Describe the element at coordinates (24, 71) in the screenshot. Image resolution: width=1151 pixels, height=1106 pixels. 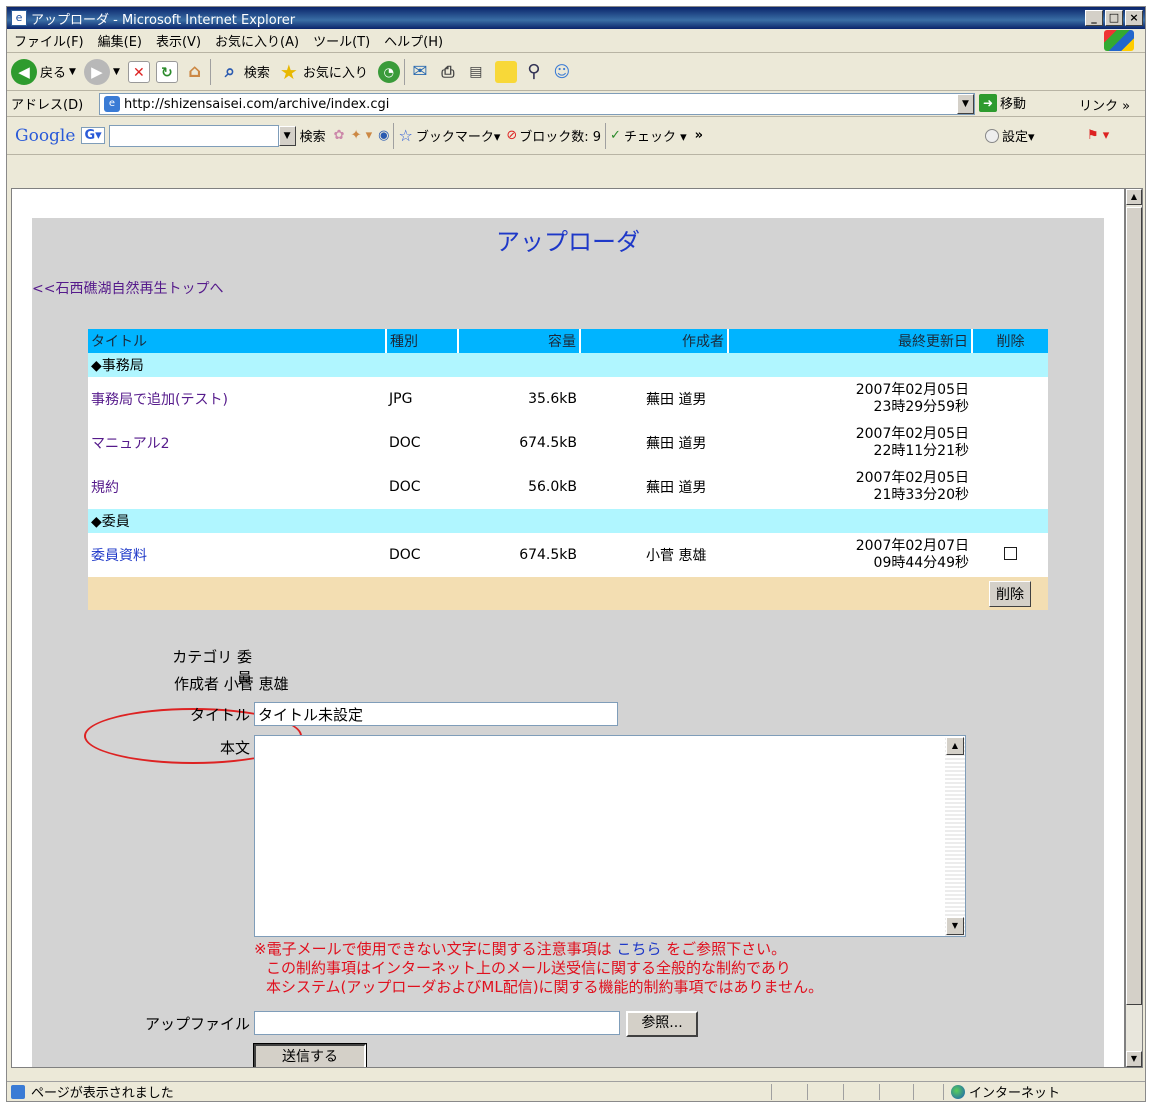
I see `back-arrow-icon: ◀` at that location.